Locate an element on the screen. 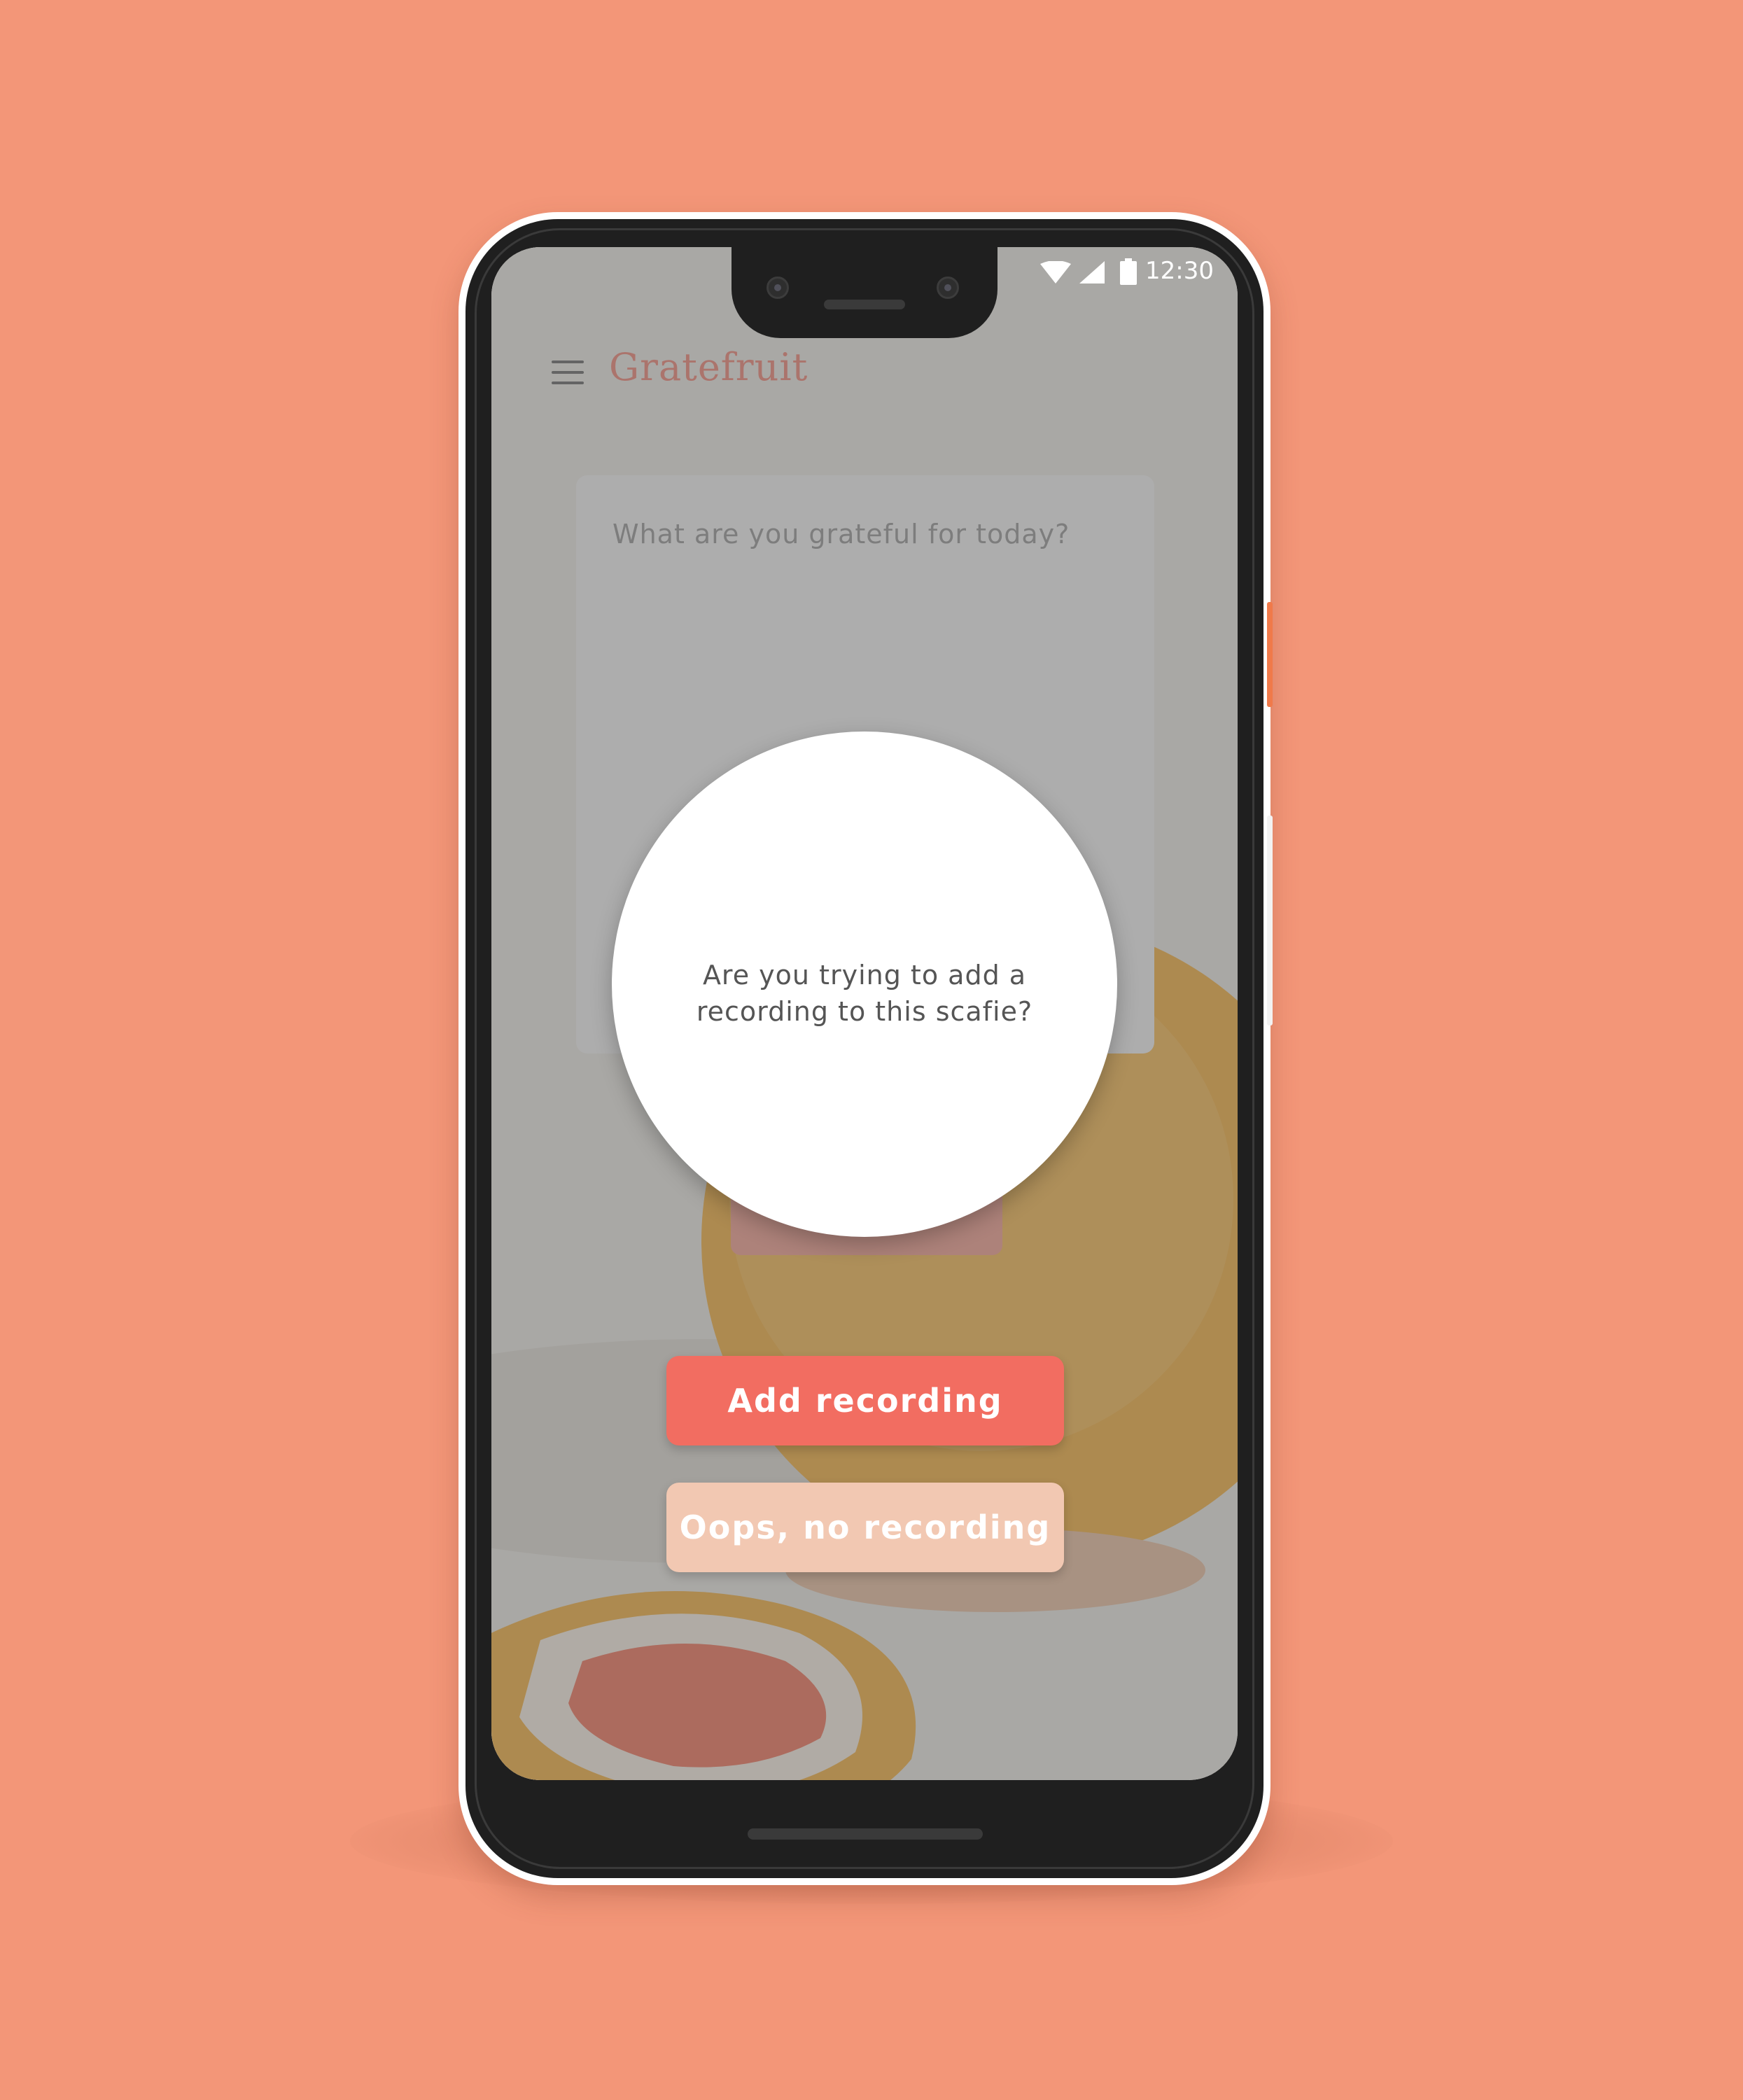  signal-icon is located at coordinates (1092, 272).